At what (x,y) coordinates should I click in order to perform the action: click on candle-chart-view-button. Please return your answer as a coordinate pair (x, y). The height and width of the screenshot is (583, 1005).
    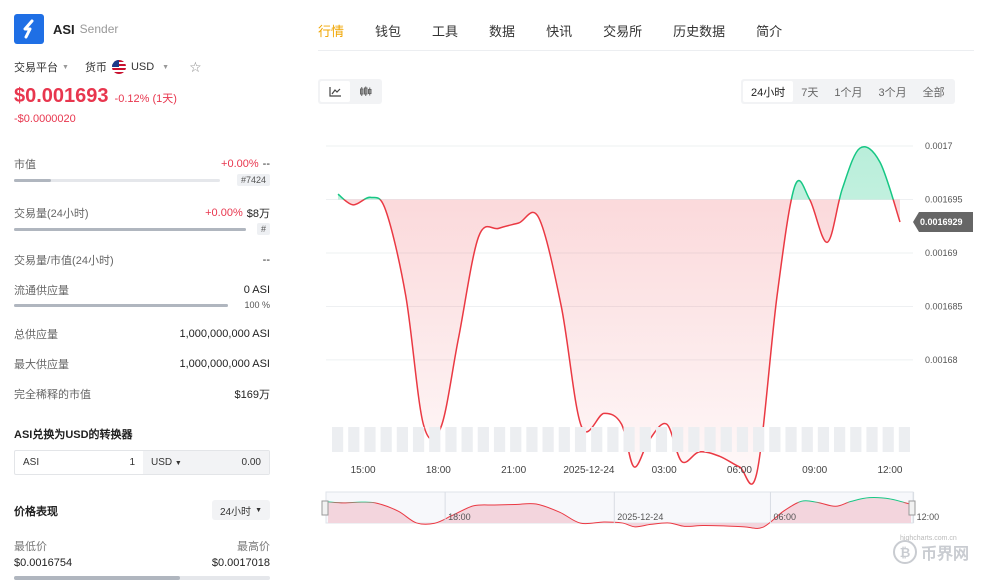
    Looking at the image, I should click on (365, 91).